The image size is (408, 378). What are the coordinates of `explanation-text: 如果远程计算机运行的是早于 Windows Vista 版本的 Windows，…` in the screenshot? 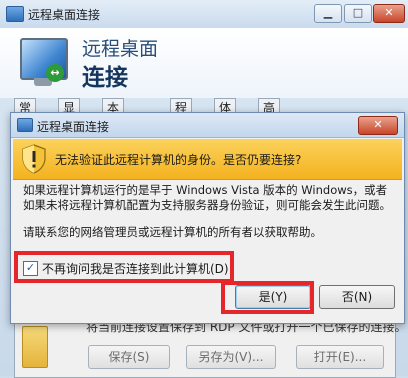 It's located at (207, 197).